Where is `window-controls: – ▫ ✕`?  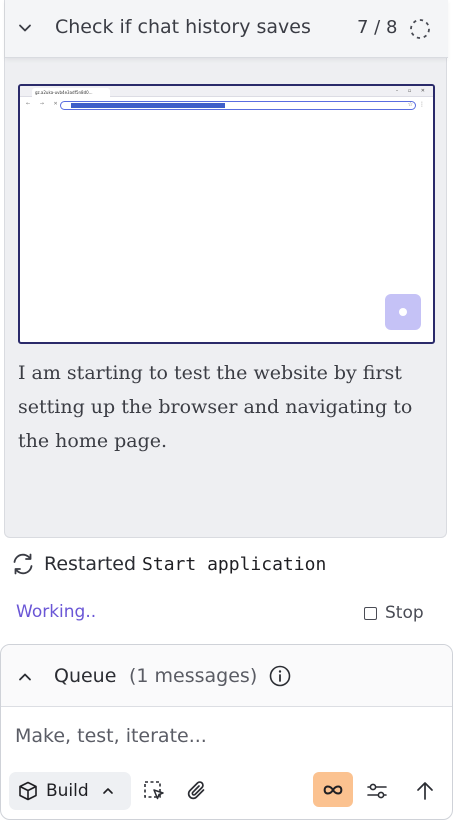
window-controls: – ▫ ✕ is located at coordinates (412, 91).